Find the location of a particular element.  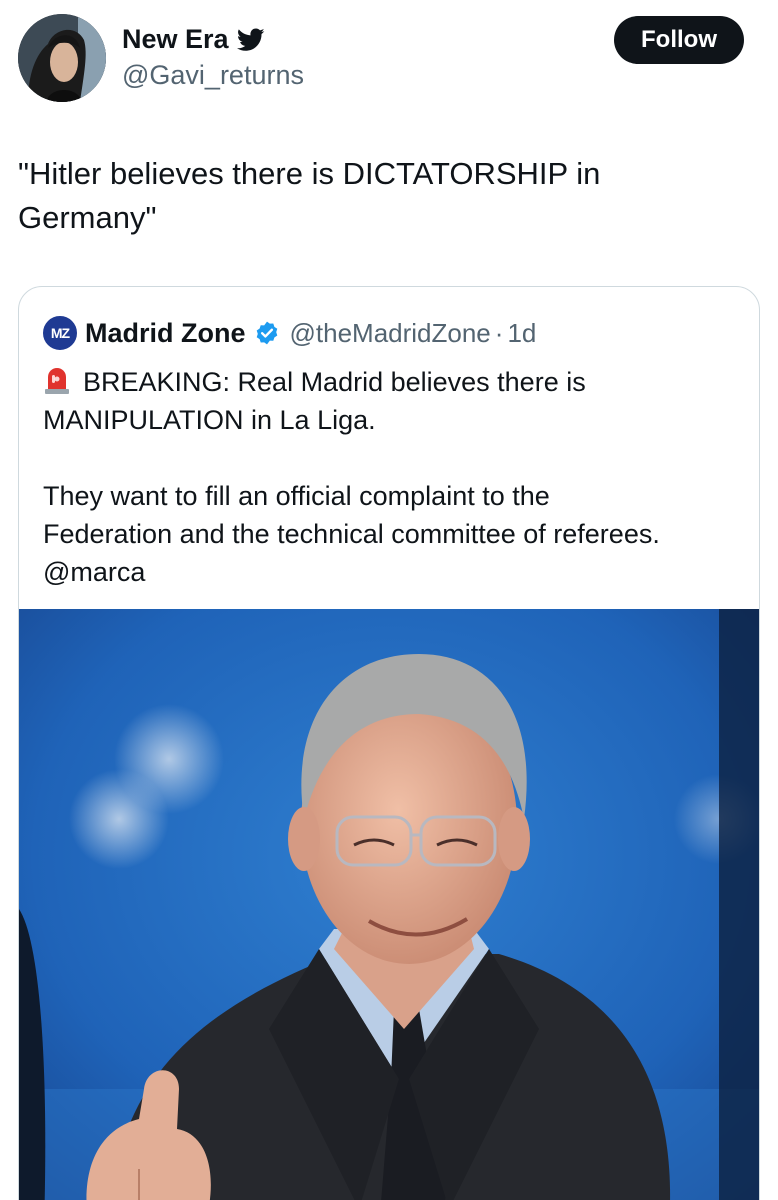

avatar is located at coordinates (62, 58).